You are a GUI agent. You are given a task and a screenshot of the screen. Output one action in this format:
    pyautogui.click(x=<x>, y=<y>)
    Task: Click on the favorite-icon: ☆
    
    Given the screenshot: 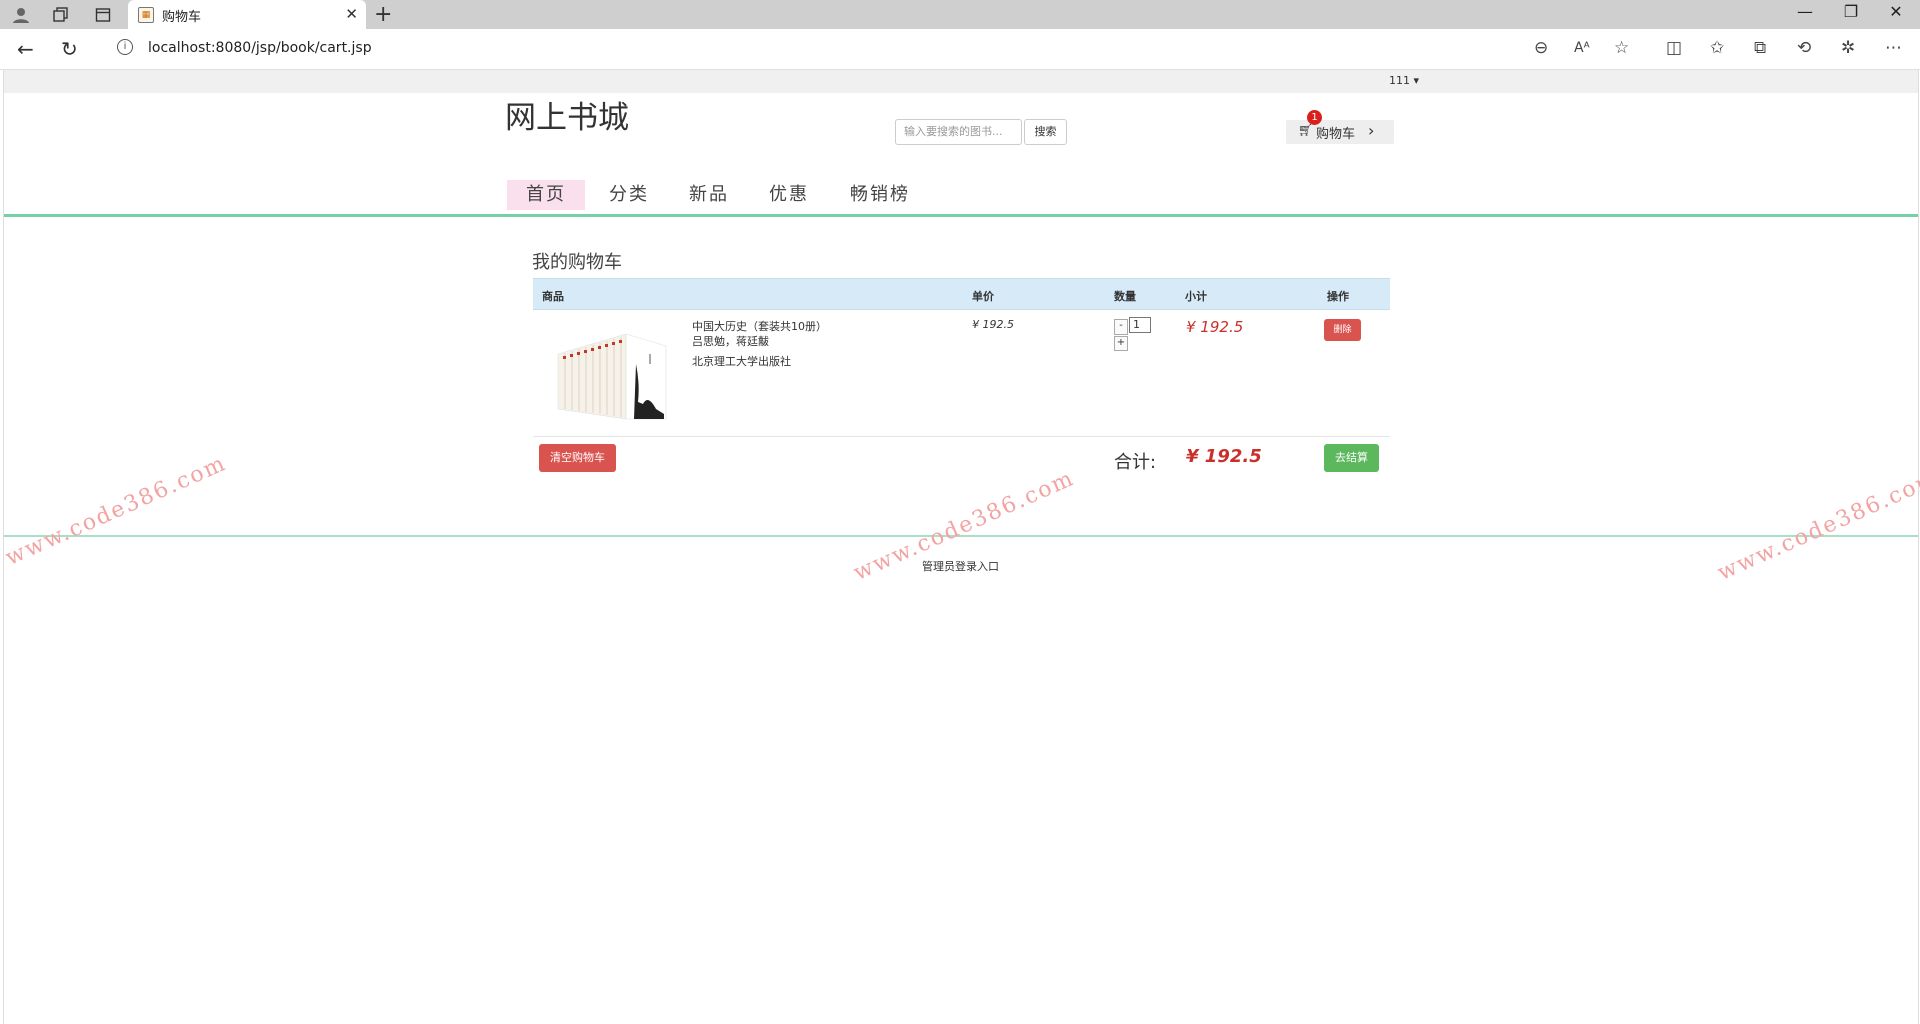 What is the action you would take?
    pyautogui.click(x=1621, y=48)
    